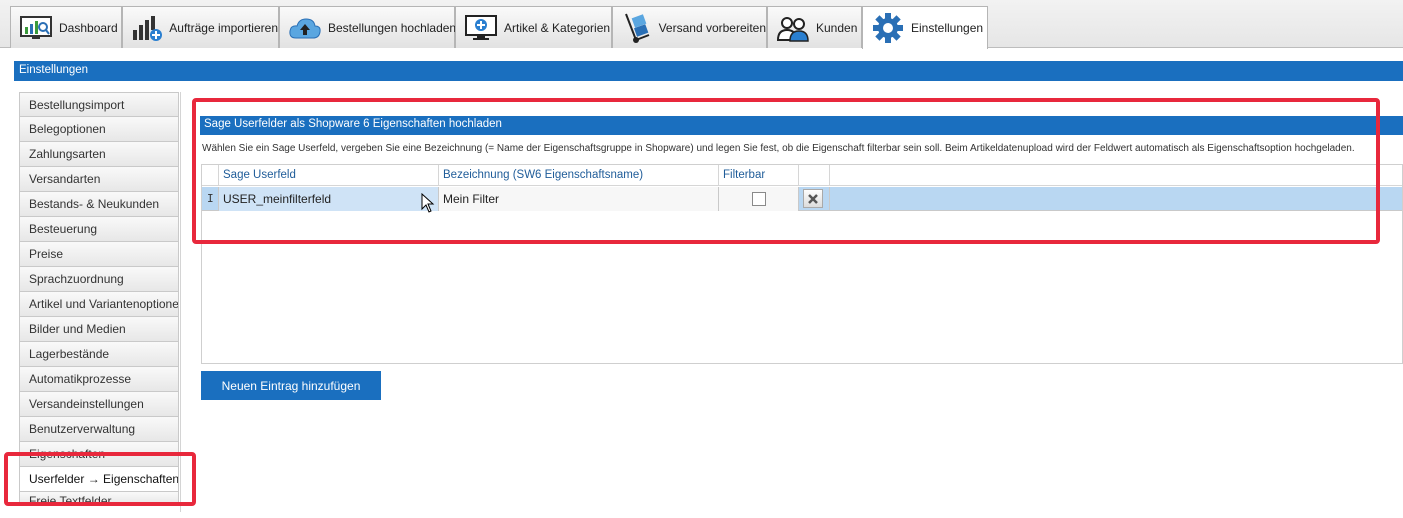 Image resolution: width=1403 pixels, height=518 pixels. I want to click on tab-versand-vorbereiten: Versand vorbereiten, so click(689, 27).